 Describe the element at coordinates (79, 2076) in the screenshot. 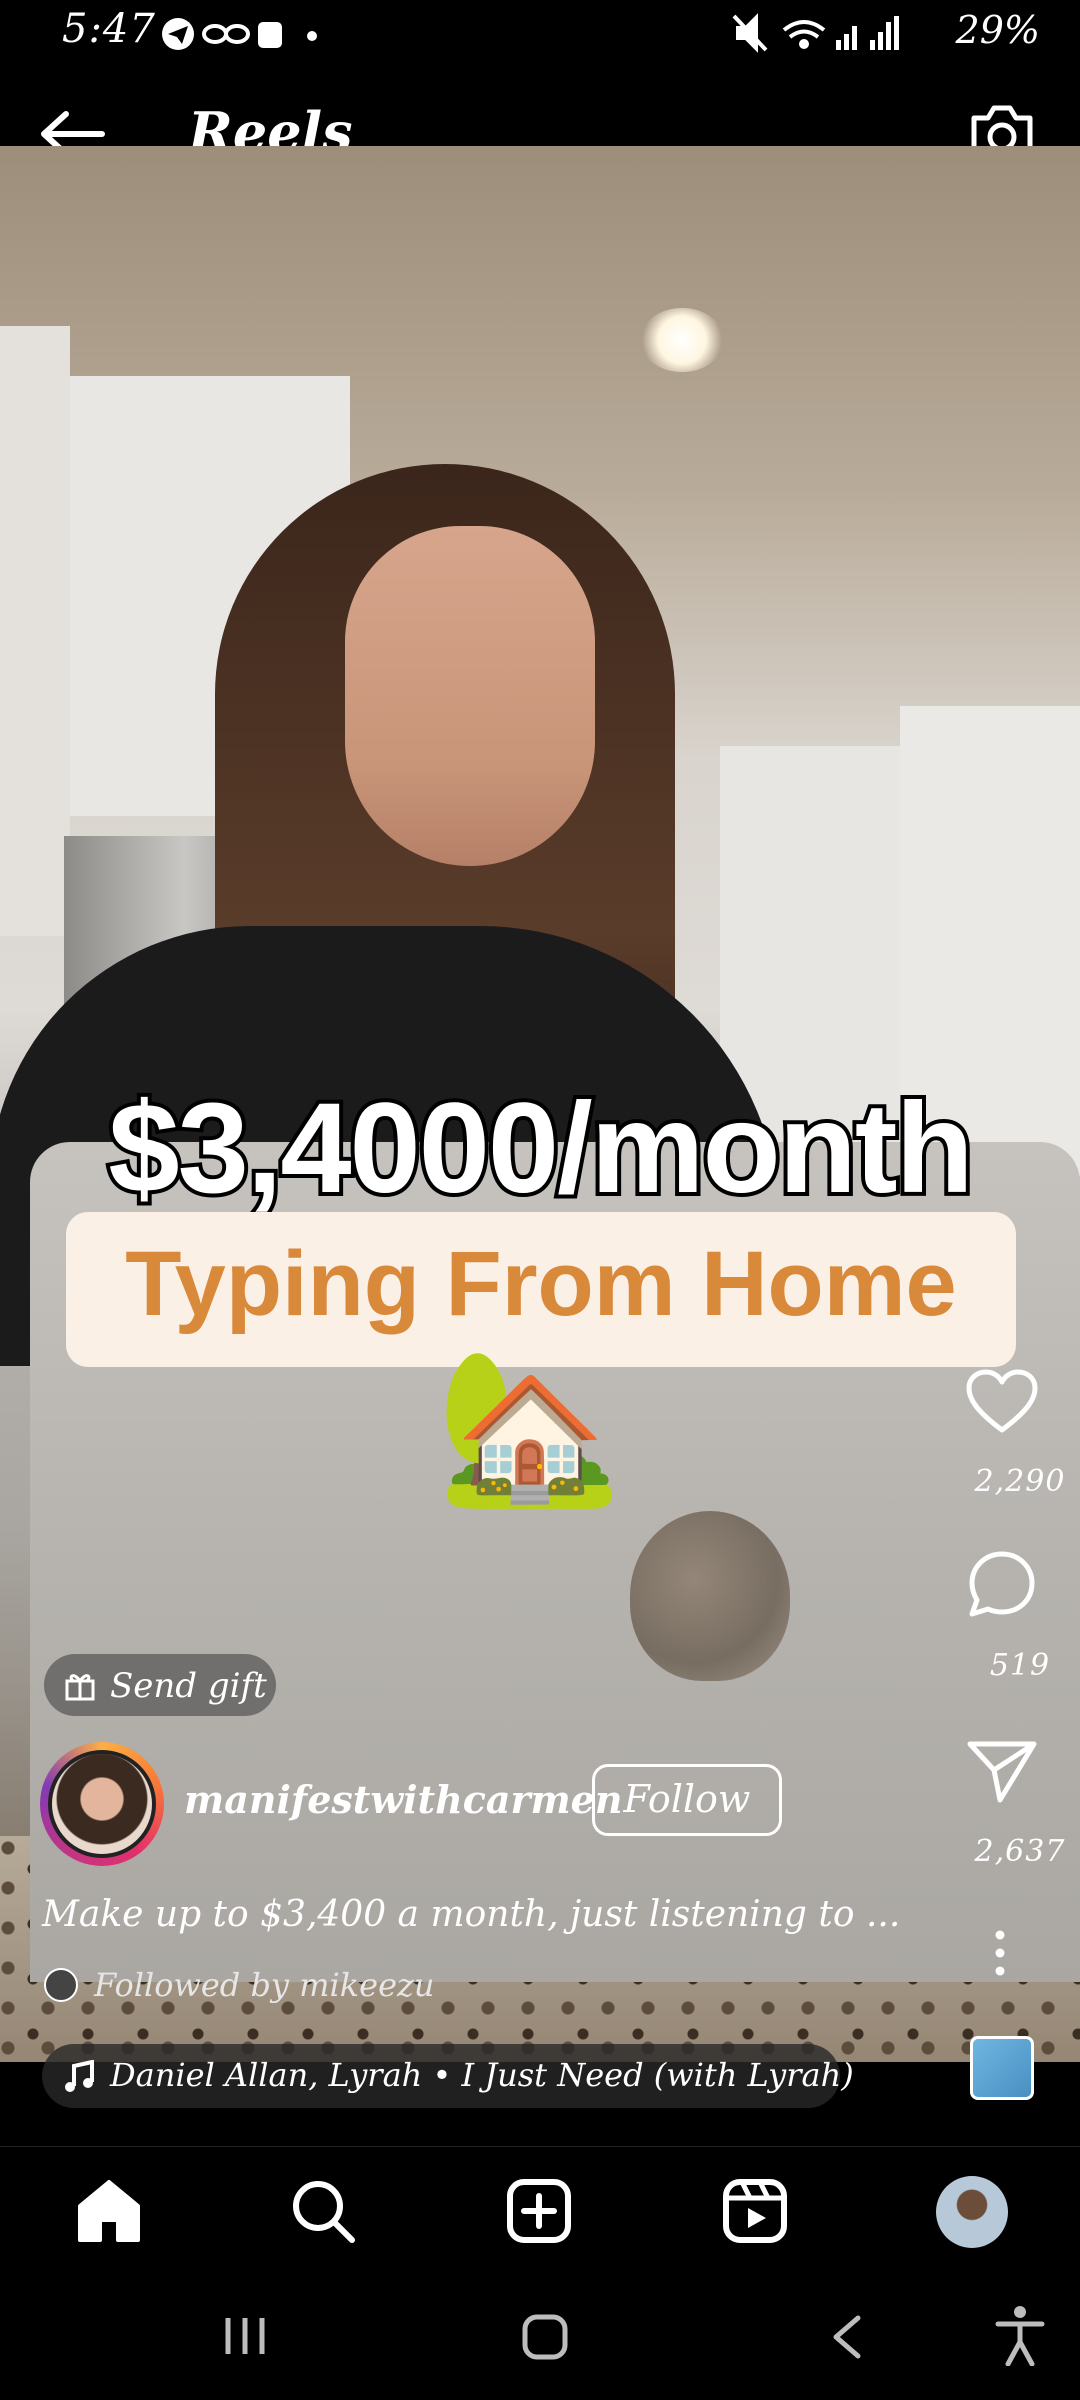

I see `music-note-icon` at that location.